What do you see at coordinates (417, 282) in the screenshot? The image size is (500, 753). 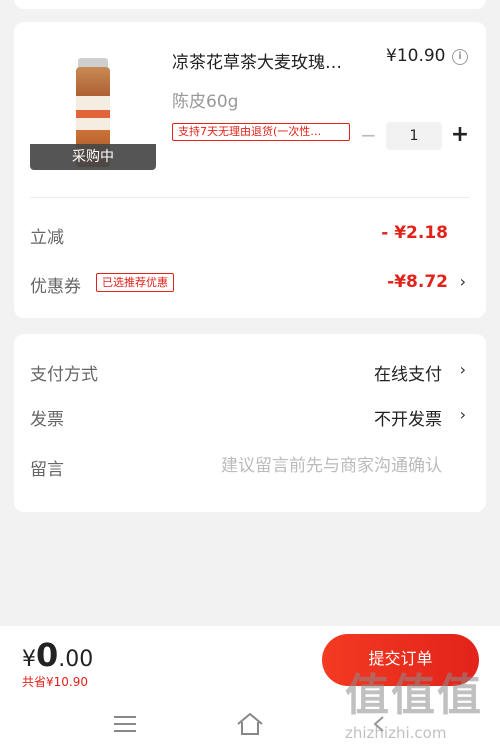 I see `coupon-value: -¥8.72` at bounding box center [417, 282].